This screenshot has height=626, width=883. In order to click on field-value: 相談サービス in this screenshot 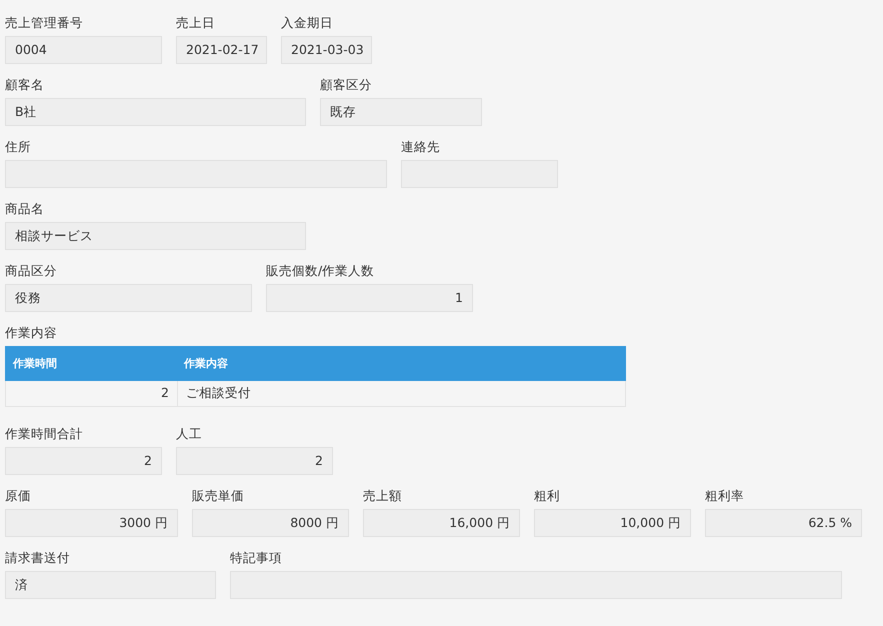, I will do `click(155, 236)`.